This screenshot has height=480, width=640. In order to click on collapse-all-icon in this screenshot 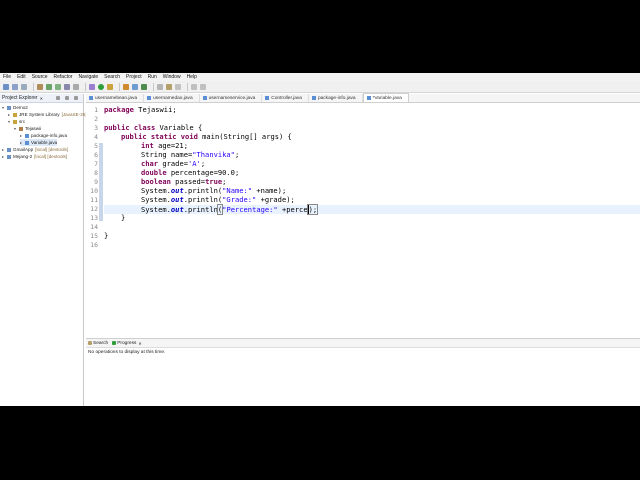, I will do `click(58, 98)`.